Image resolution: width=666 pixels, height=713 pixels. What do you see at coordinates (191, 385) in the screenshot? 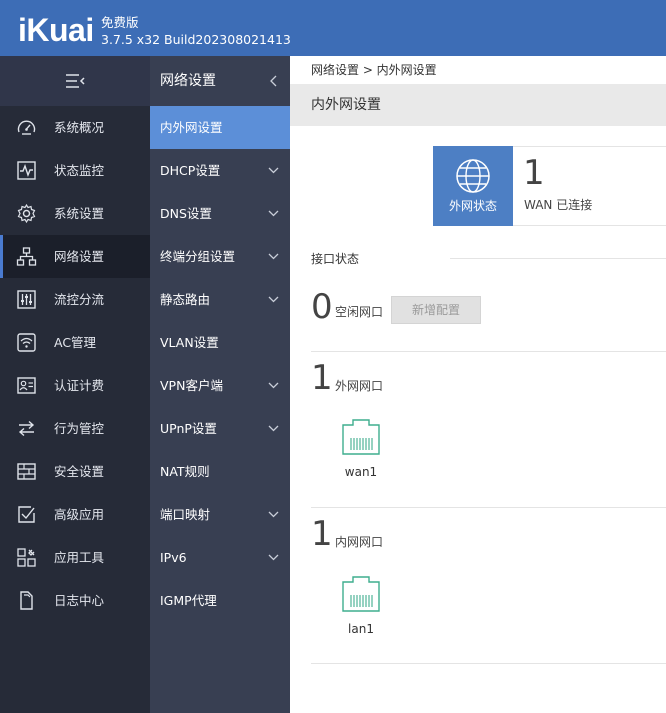
I see `submenu-item-label: VPN客户端` at bounding box center [191, 385].